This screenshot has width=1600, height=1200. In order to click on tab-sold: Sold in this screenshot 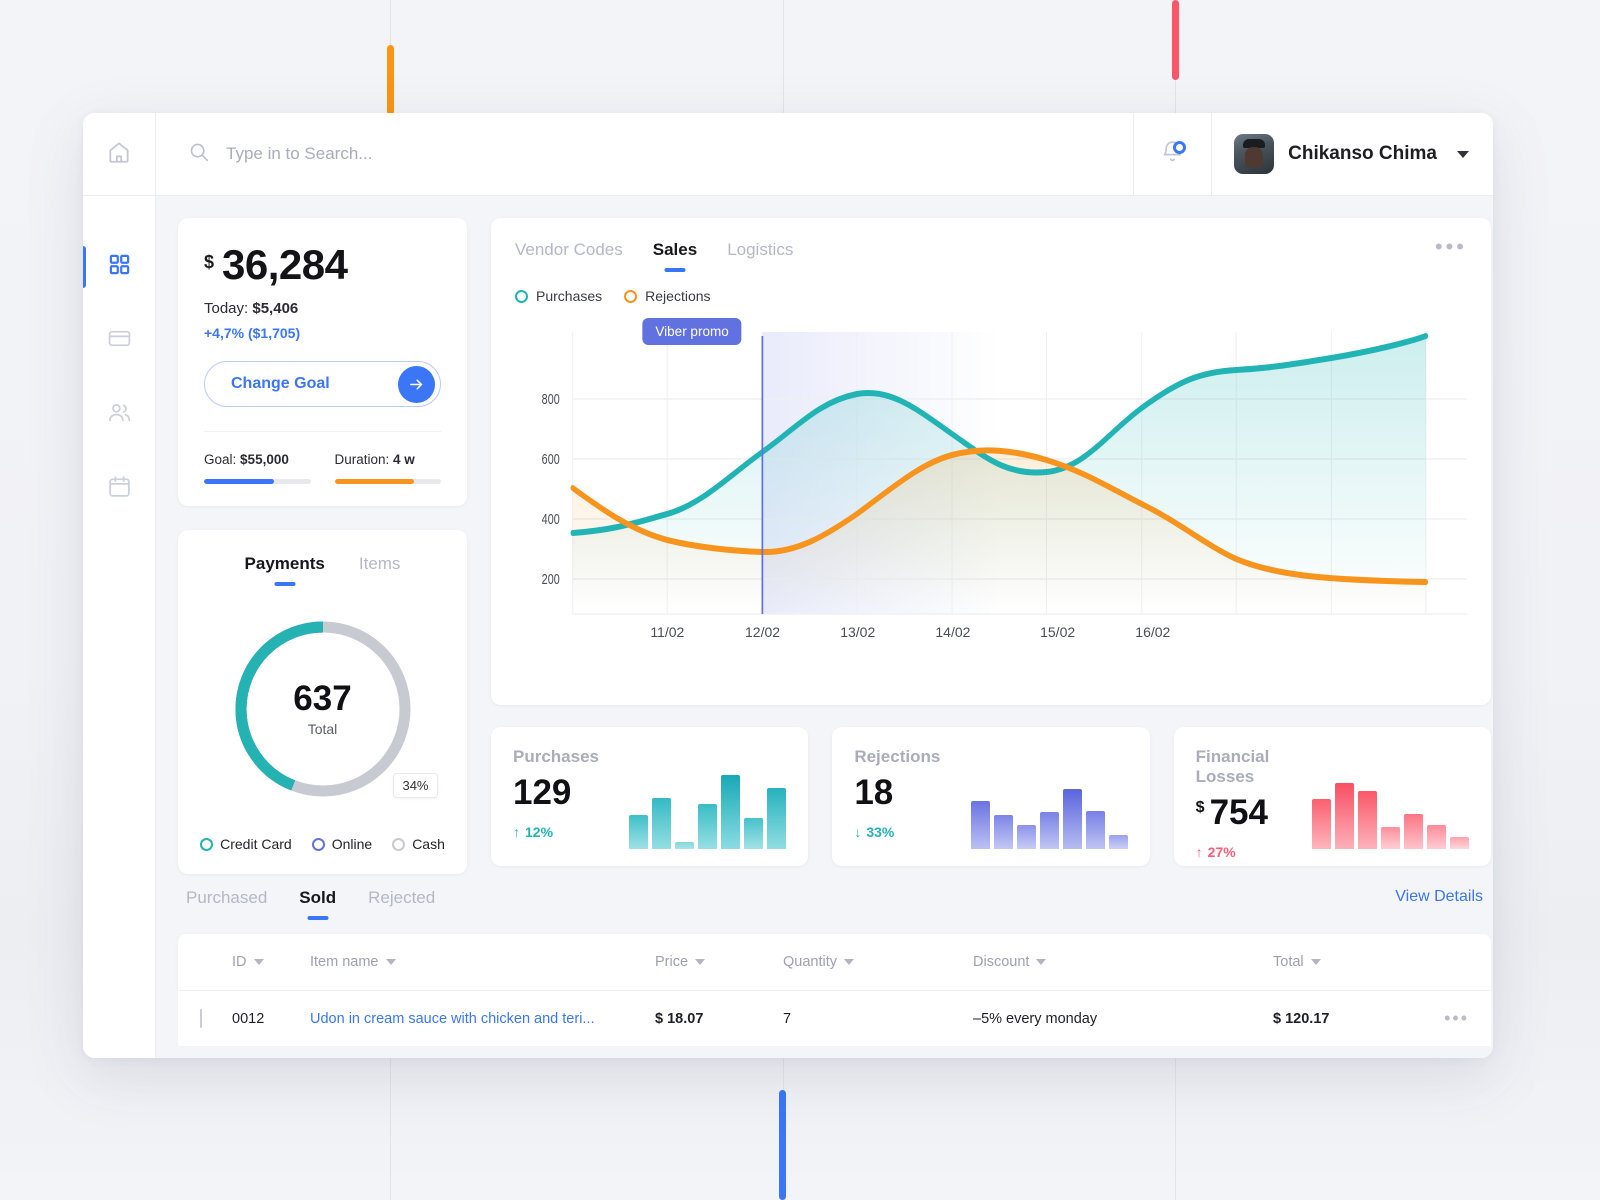, I will do `click(317, 904)`.